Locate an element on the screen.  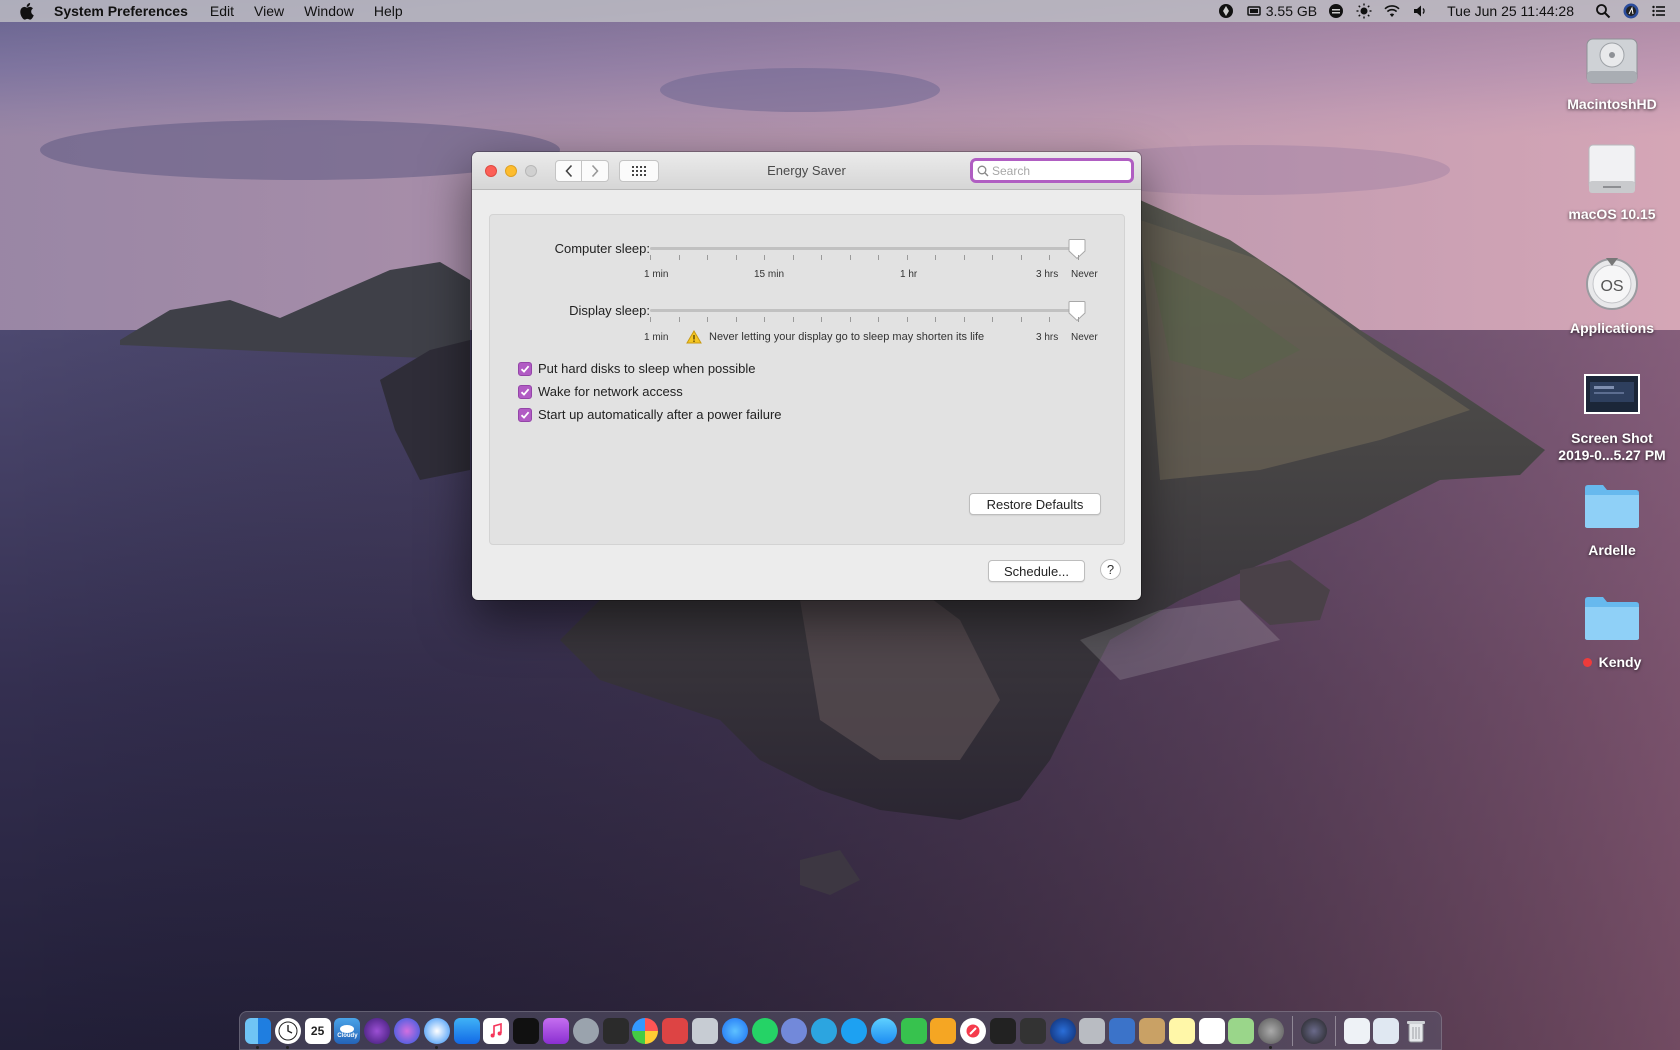
desktop-icon-screenshot: Screen Shot 2019-0...5.27 PM is located at coordinates (1612, 413).